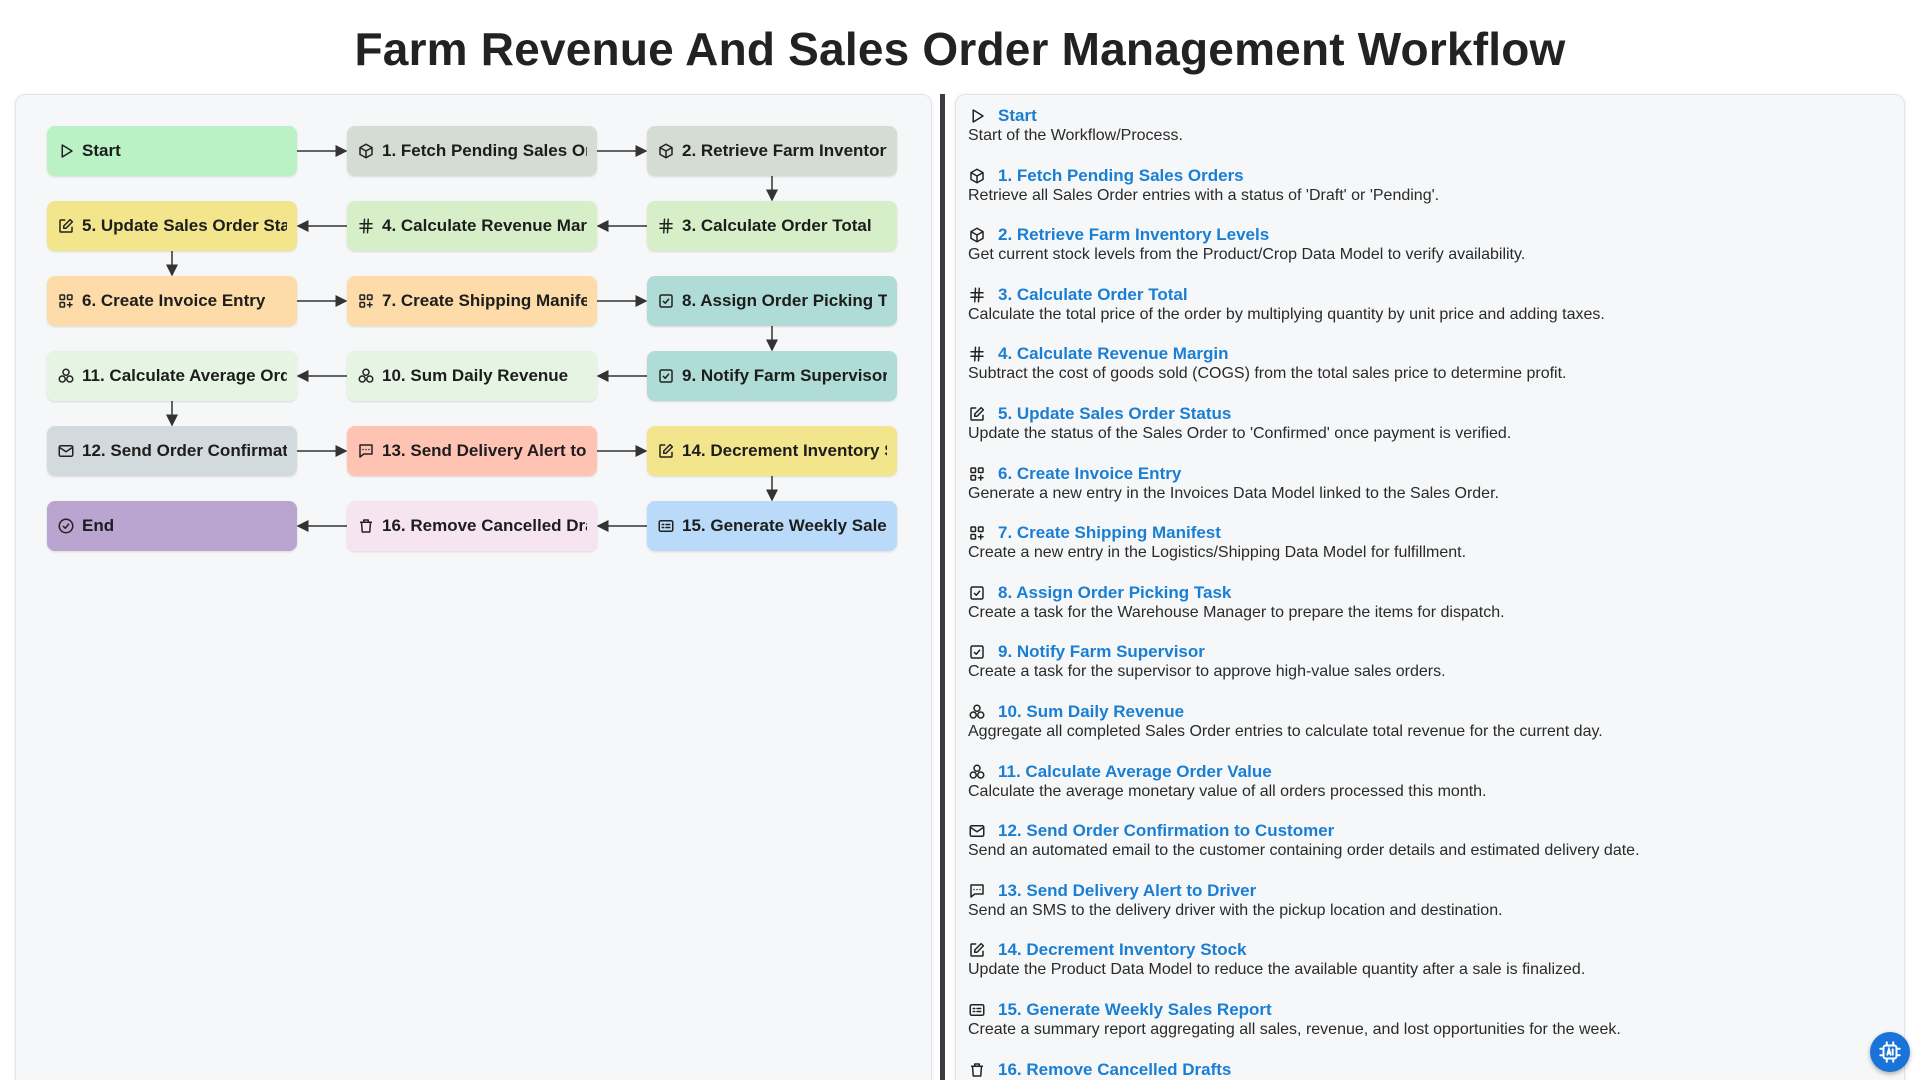  What do you see at coordinates (1428, 116) in the screenshot?
I see `step-header: Start` at bounding box center [1428, 116].